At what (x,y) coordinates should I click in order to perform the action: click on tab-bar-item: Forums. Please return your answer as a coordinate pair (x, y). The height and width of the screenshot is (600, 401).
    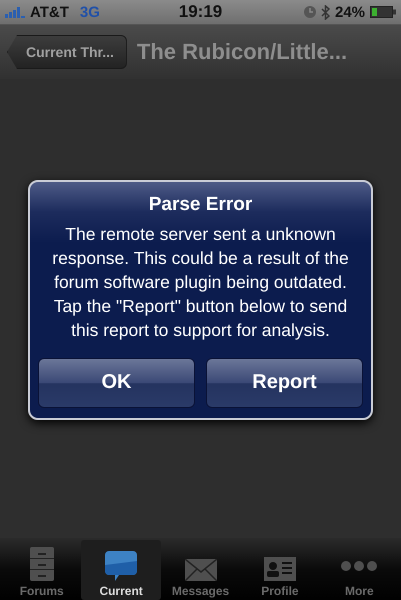
    Looking at the image, I should click on (42, 570).